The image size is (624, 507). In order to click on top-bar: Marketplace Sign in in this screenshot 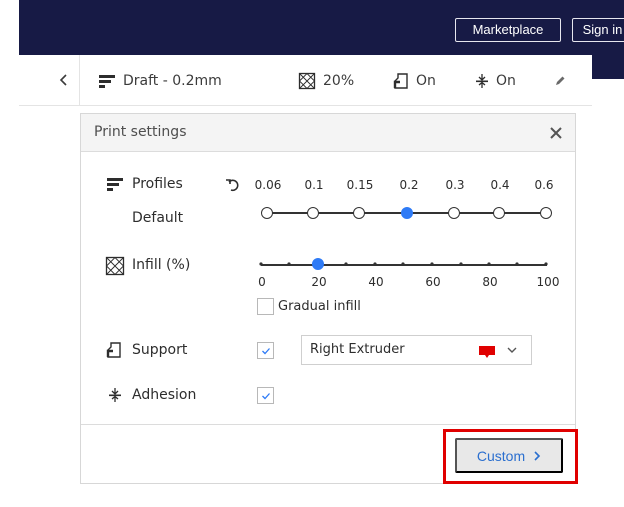, I will do `click(321, 27)`.